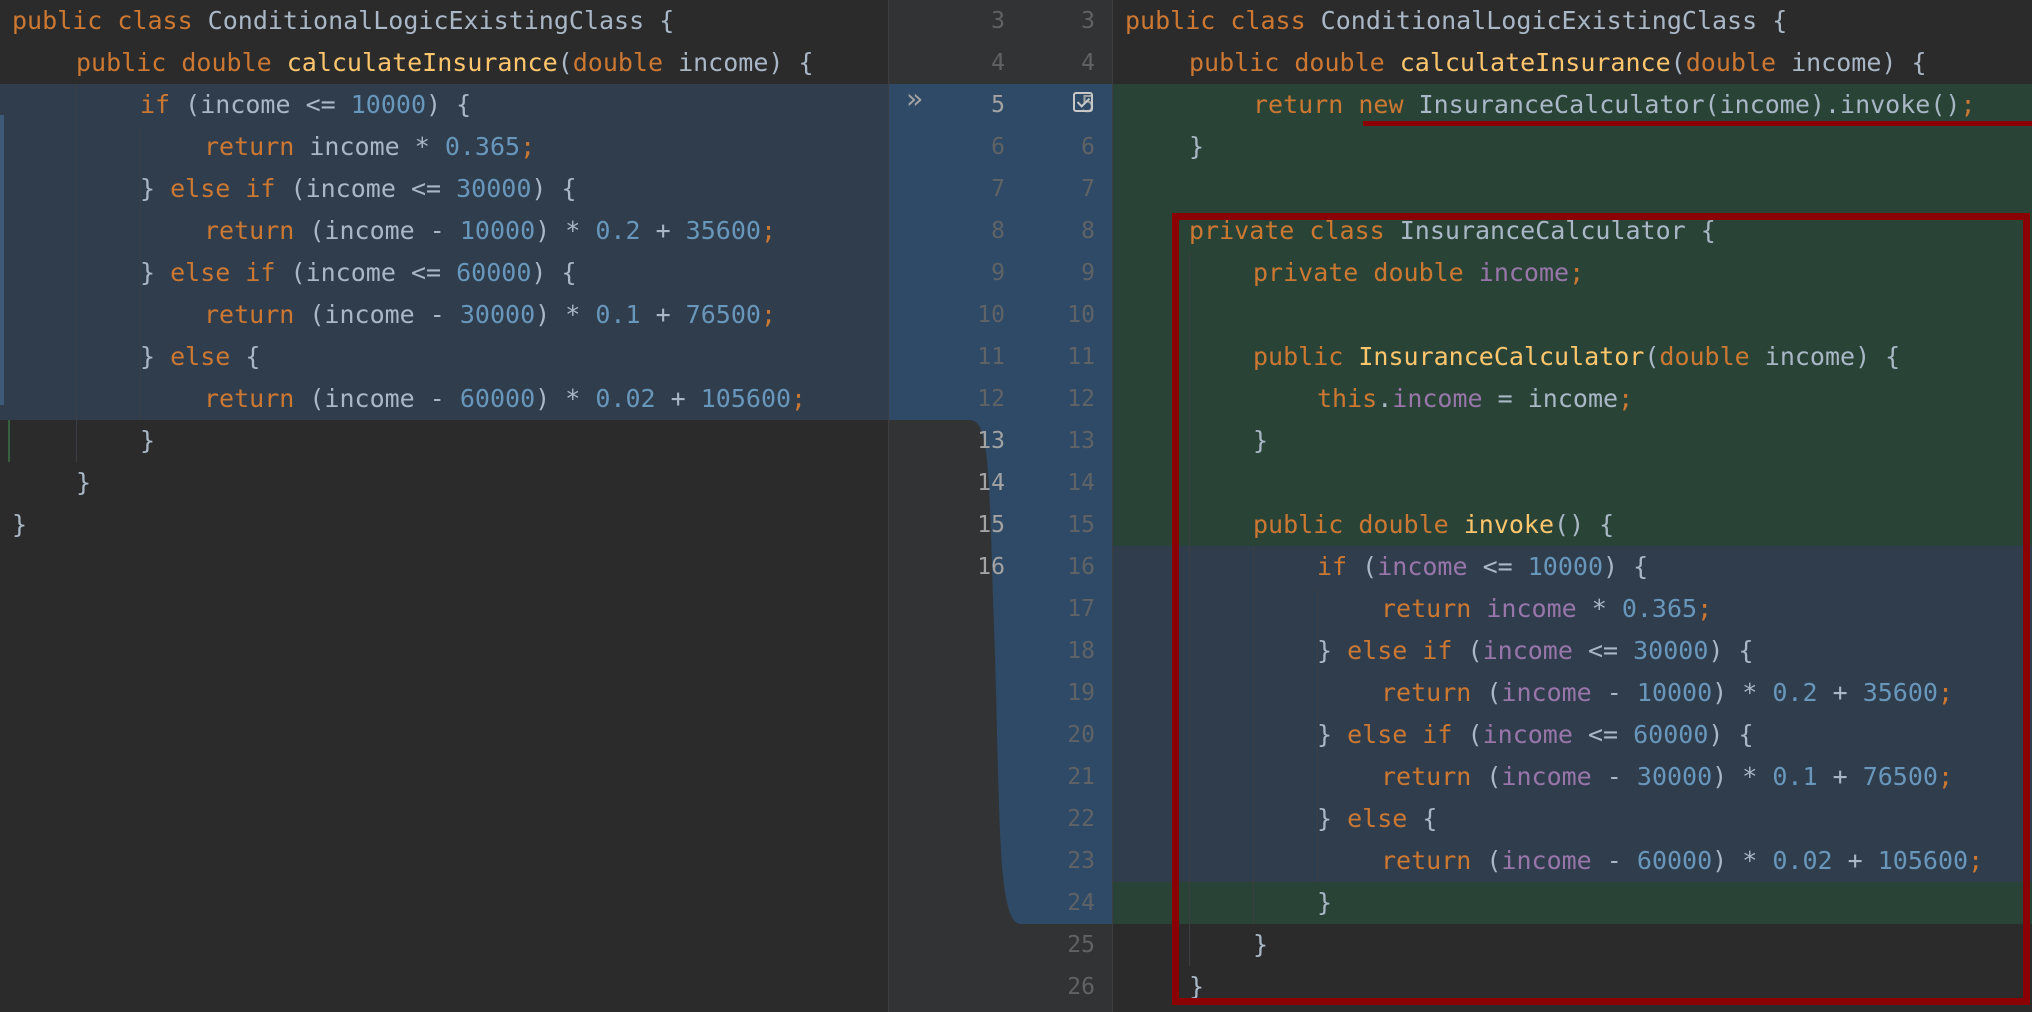 The height and width of the screenshot is (1012, 2032). What do you see at coordinates (1088, 21) in the screenshot?
I see `right-line-number: 3` at bounding box center [1088, 21].